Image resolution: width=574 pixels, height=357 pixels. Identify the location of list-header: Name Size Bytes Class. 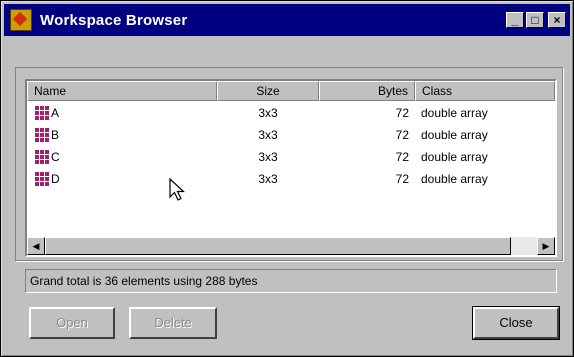
(291, 91).